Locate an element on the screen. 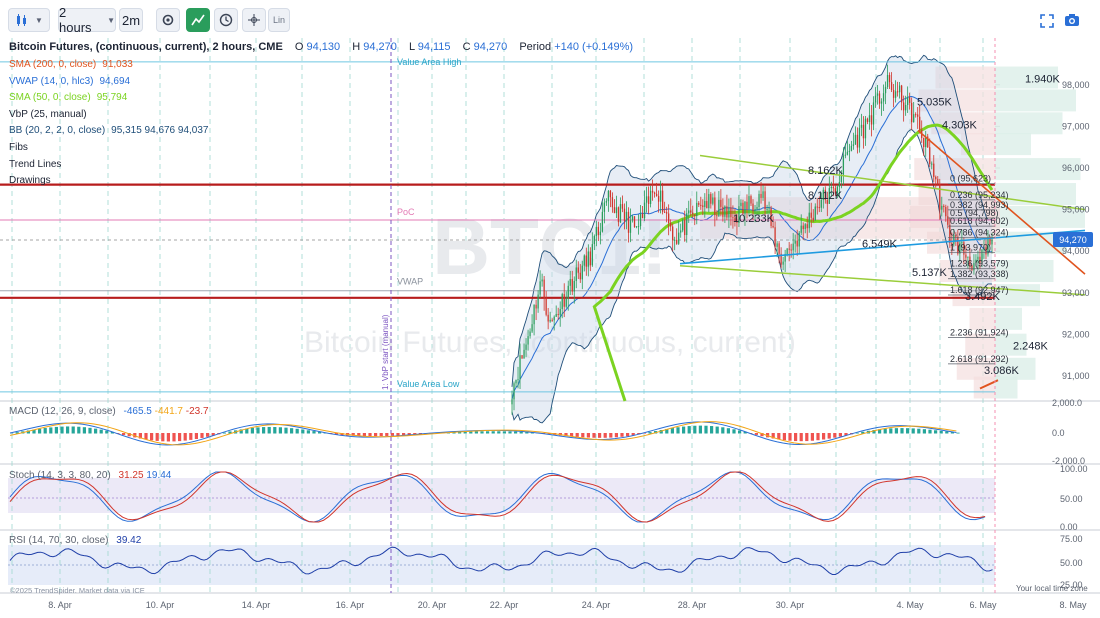 This screenshot has width=1100, height=618. legend-item: SMA (200, 0, close) 91,033 is located at coordinates (71, 64).